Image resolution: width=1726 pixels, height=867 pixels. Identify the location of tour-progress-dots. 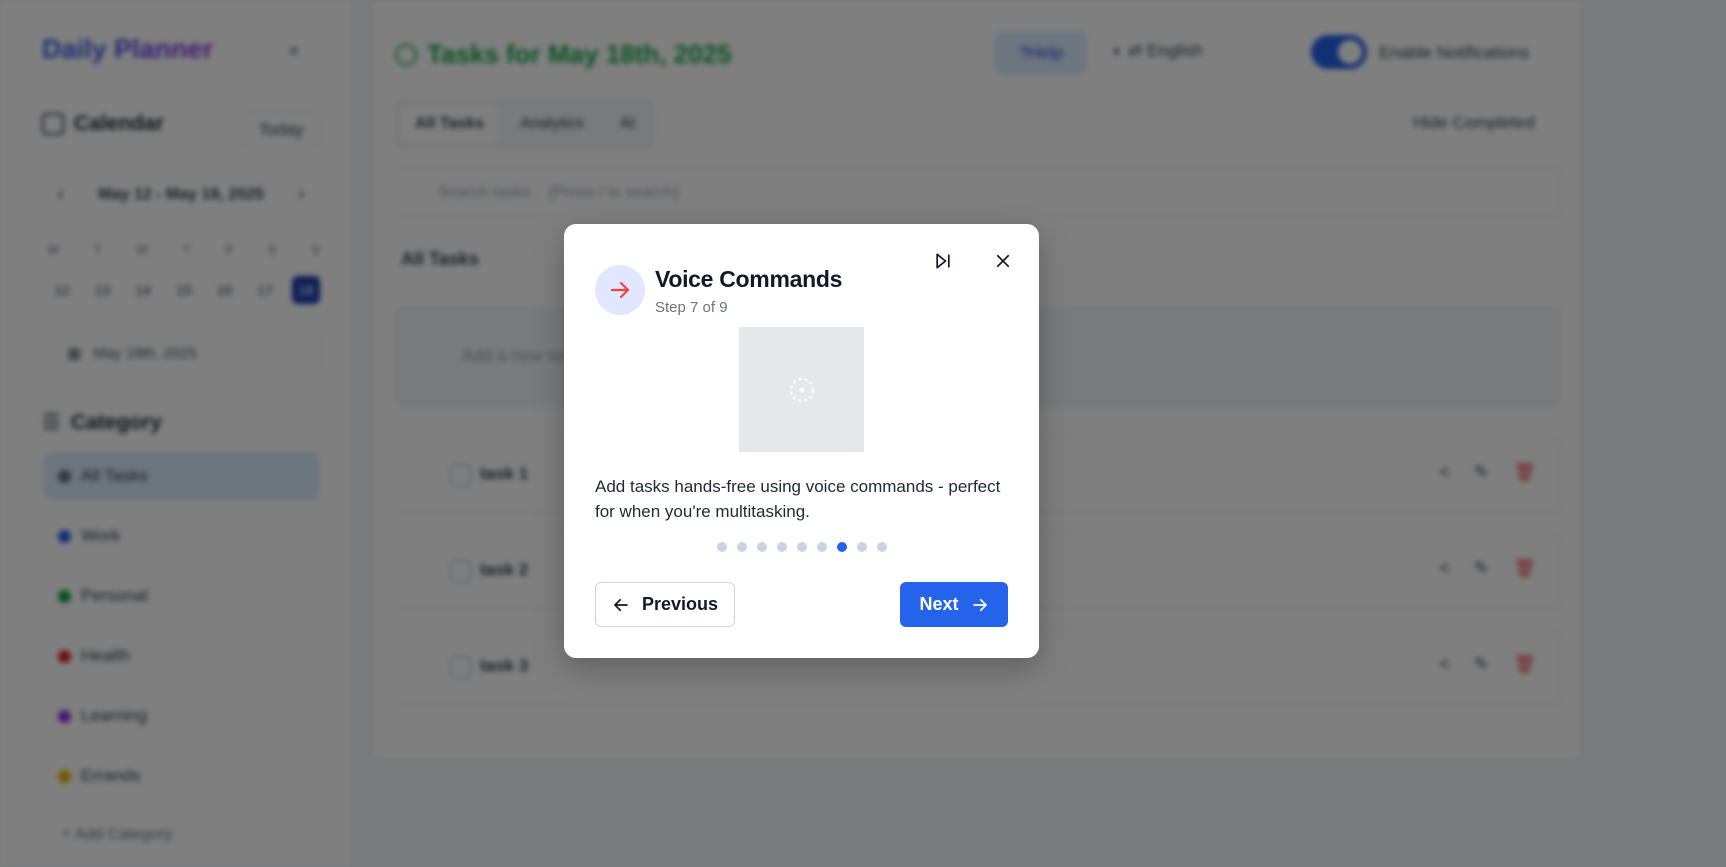
(801, 547).